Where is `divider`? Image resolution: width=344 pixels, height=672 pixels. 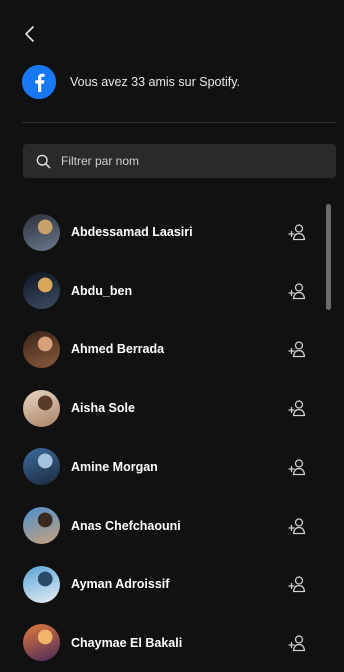 divider is located at coordinates (179, 122).